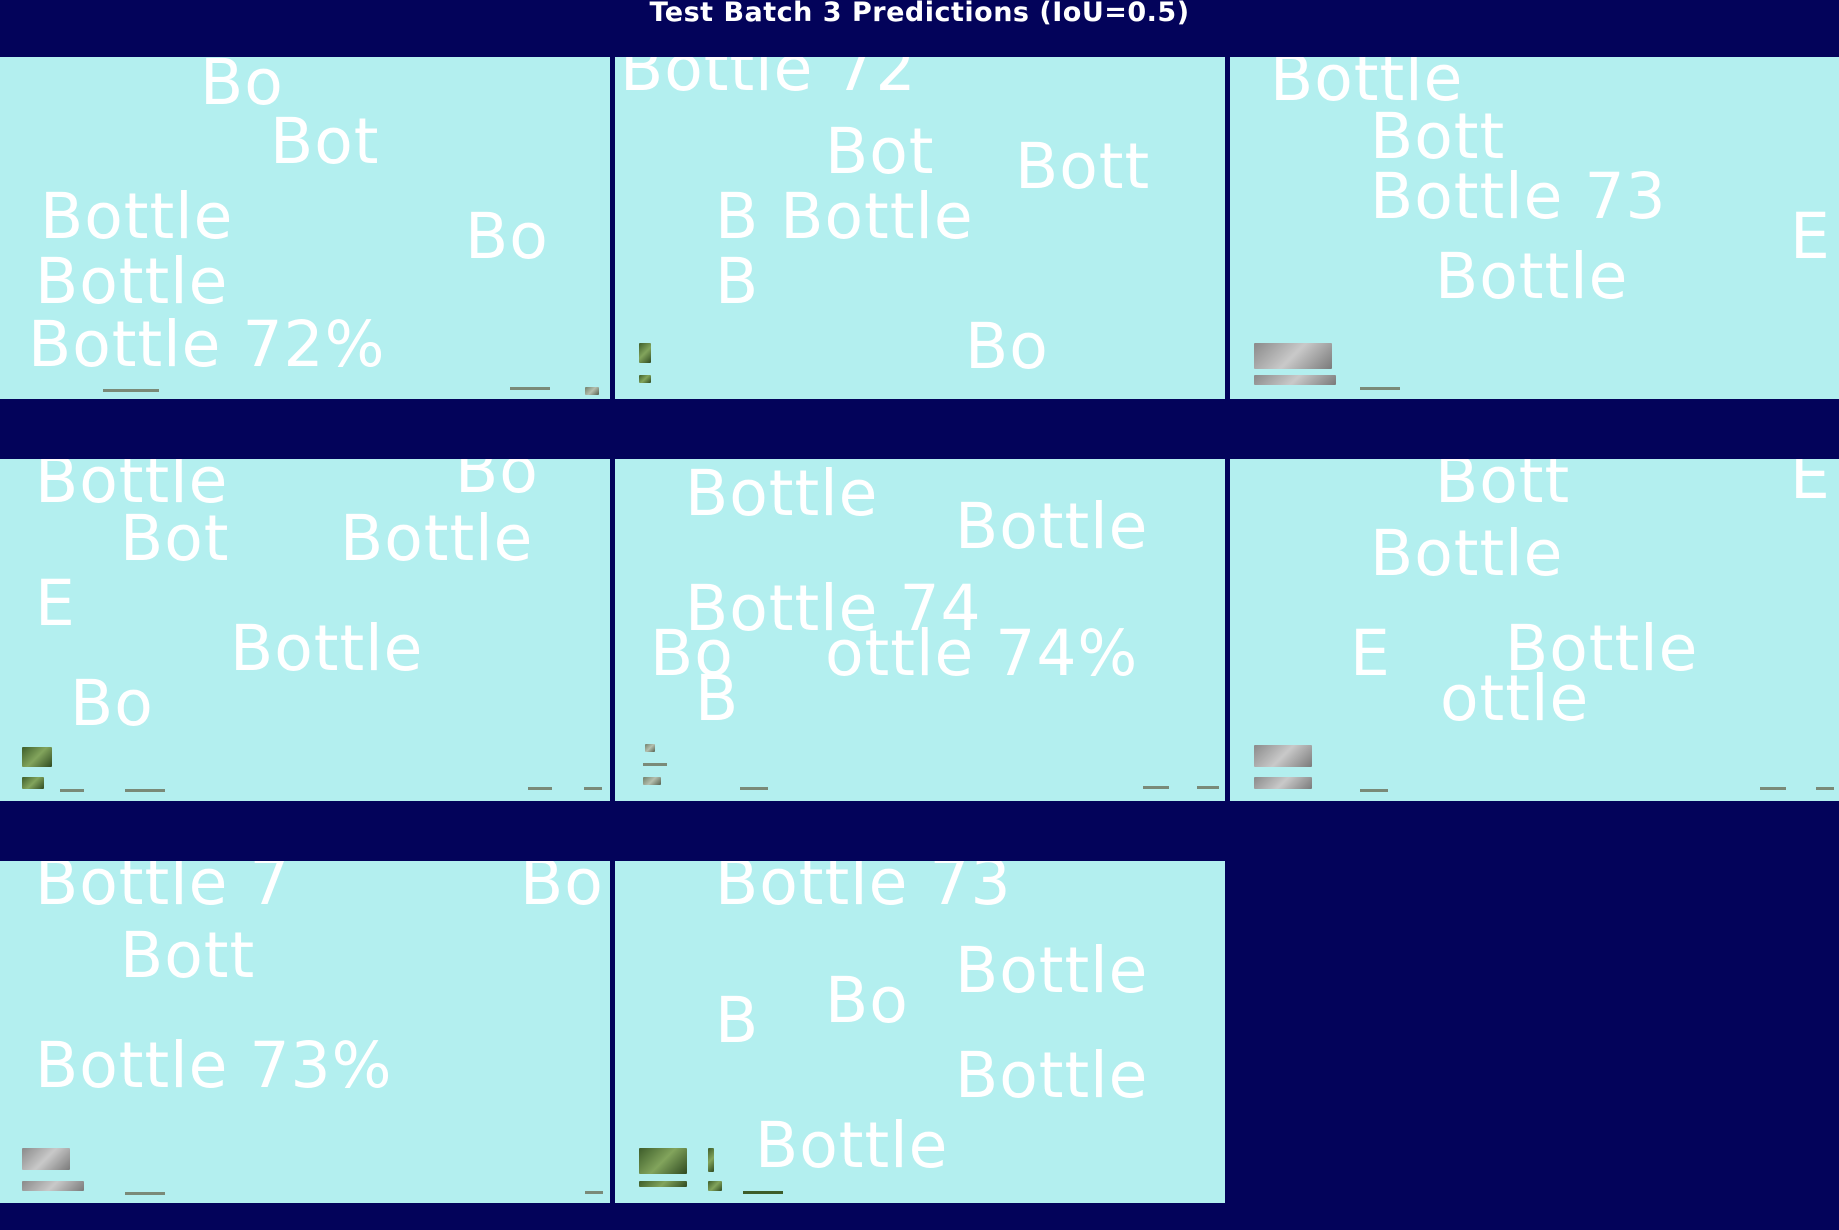 Image resolution: width=1839 pixels, height=1230 pixels. I want to click on prediction-panel-4: Bottle Bo Bot Bottle Bottle Bo E, so click(305, 630).